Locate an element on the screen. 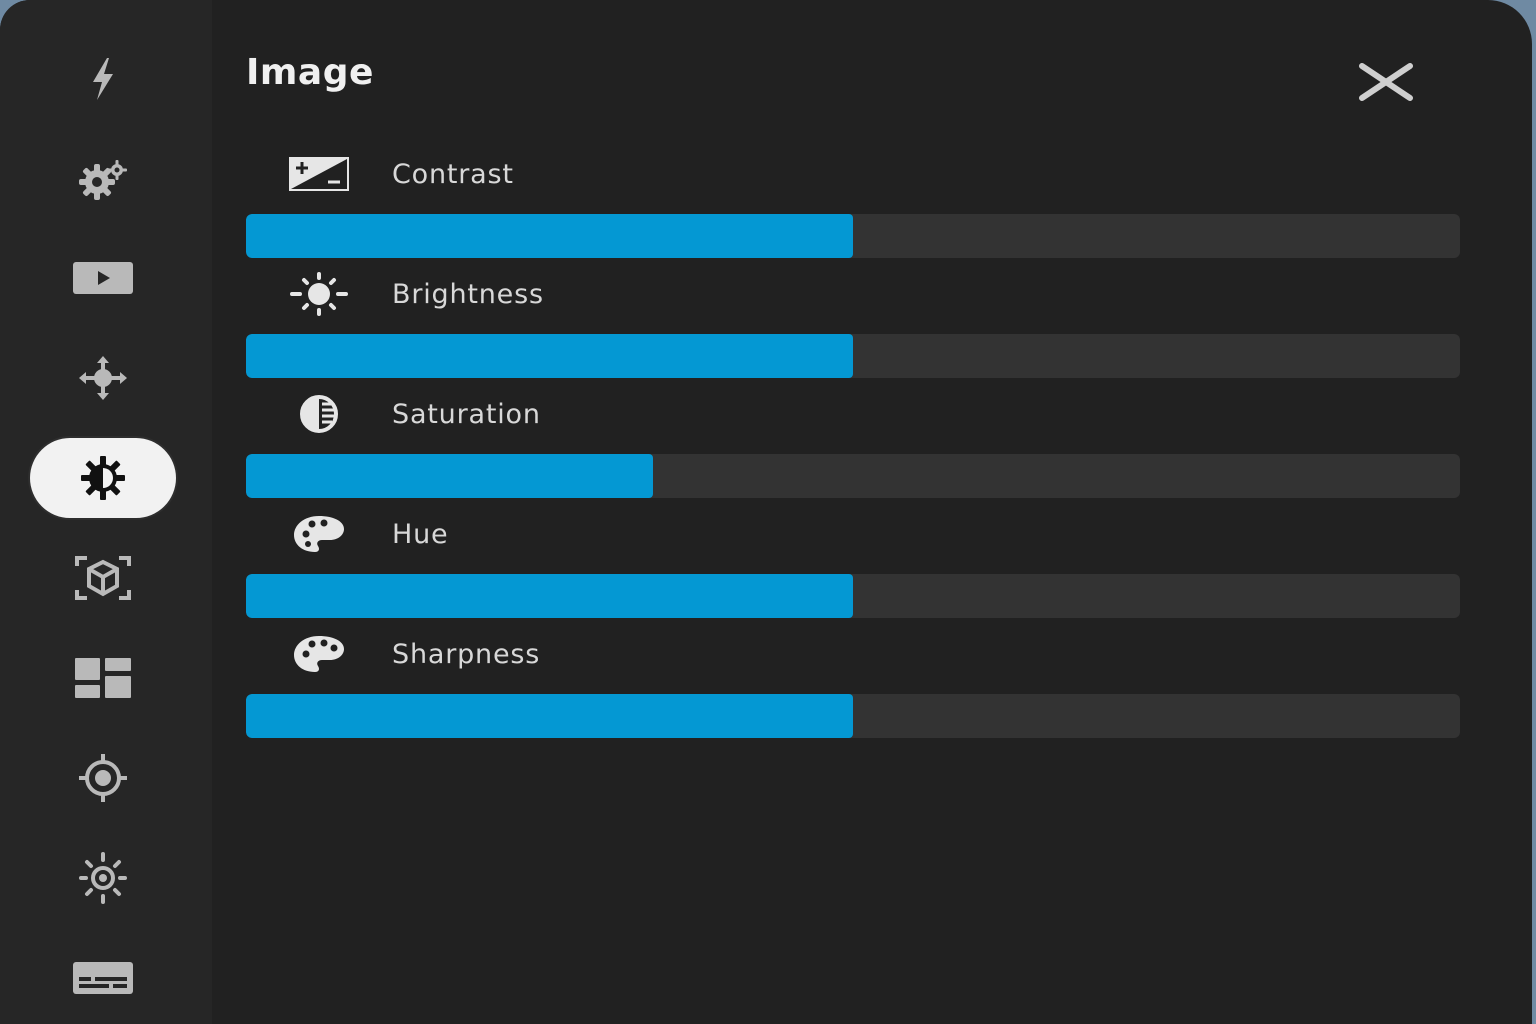 Image resolution: width=1536 pixels, height=1024 pixels. target-icon is located at coordinates (103, 778).